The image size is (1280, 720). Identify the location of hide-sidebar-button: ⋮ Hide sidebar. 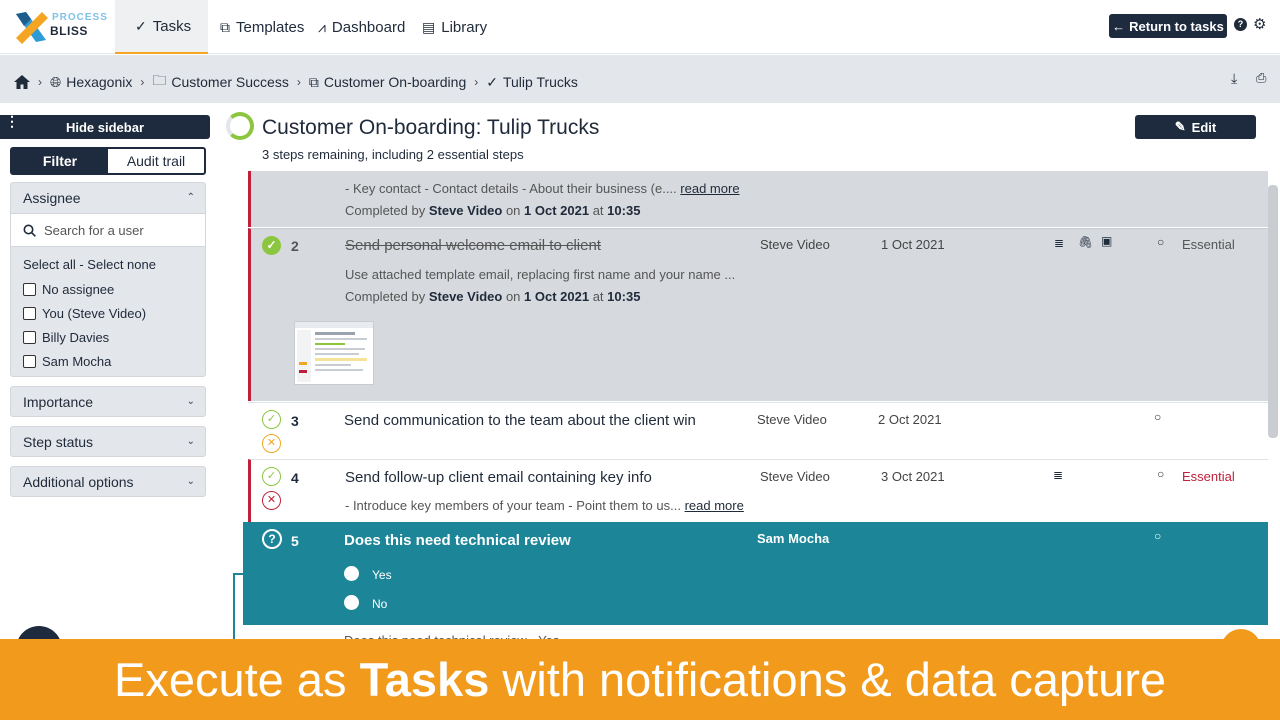
(105, 126).